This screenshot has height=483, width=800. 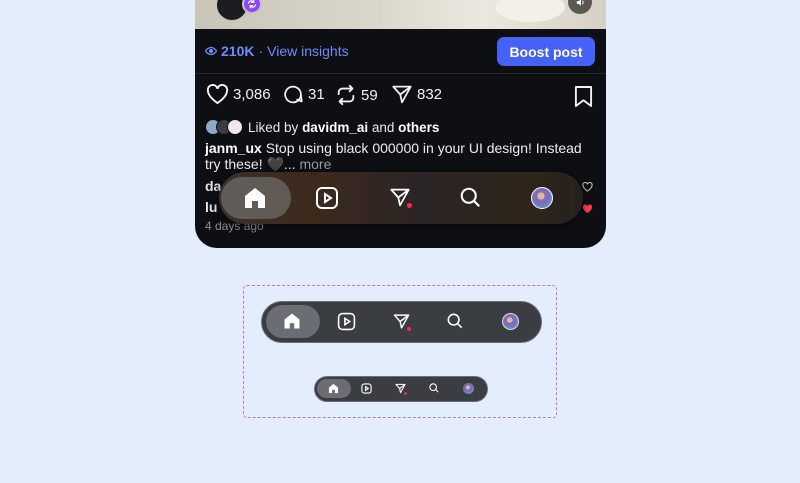 I want to click on views-count: 210K, so click(x=238, y=51).